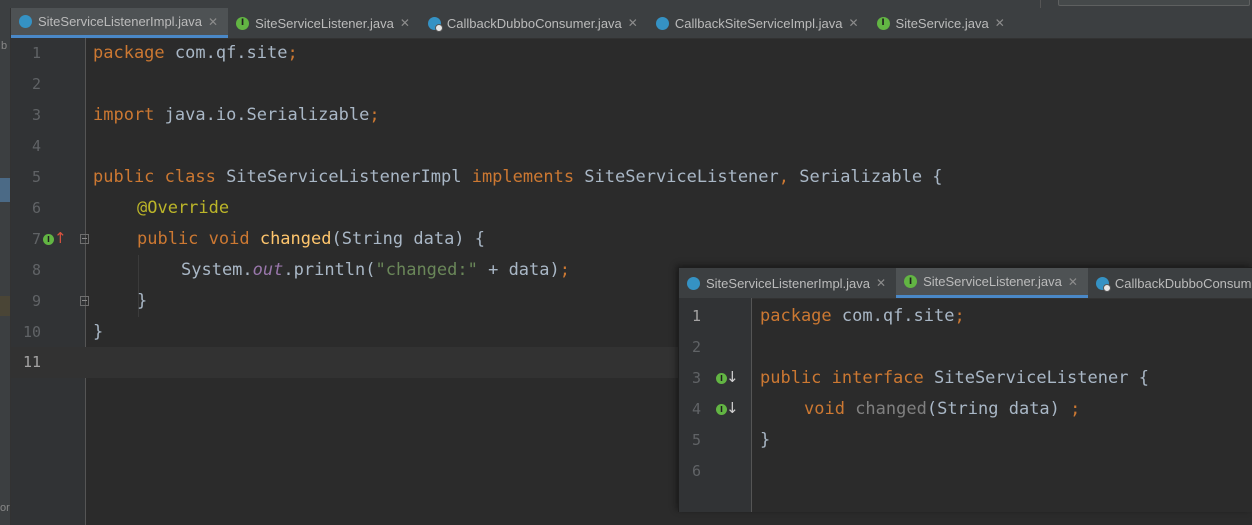 The image size is (1252, 525). What do you see at coordinates (871, 177) in the screenshot?
I see `interface-name: Serializable {` at bounding box center [871, 177].